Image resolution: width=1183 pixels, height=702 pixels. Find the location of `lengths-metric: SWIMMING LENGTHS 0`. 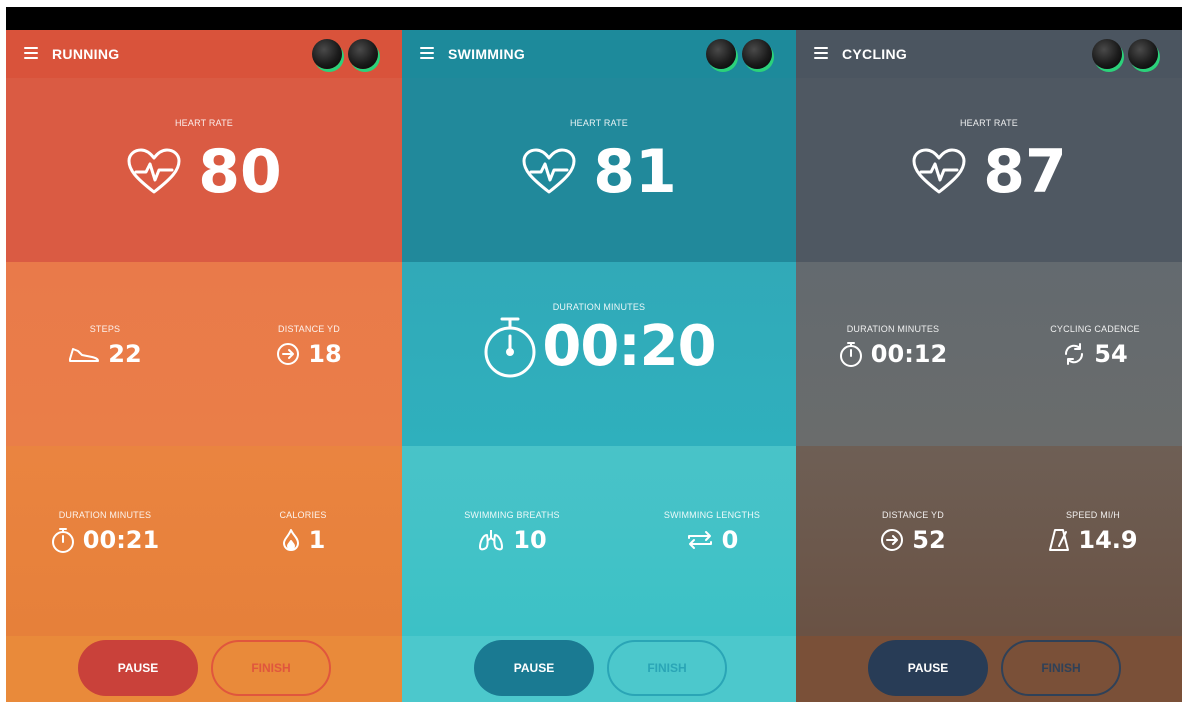

lengths-metric: SWIMMING LENGTHS 0 is located at coordinates (712, 532).